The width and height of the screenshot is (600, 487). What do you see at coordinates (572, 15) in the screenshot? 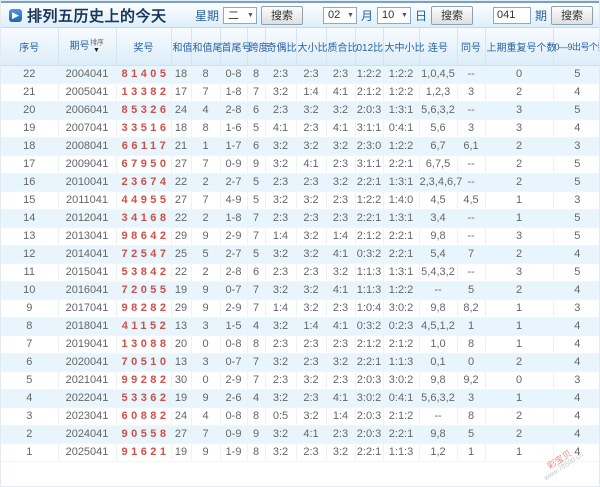
I see `period-search-button: 搜索` at bounding box center [572, 15].